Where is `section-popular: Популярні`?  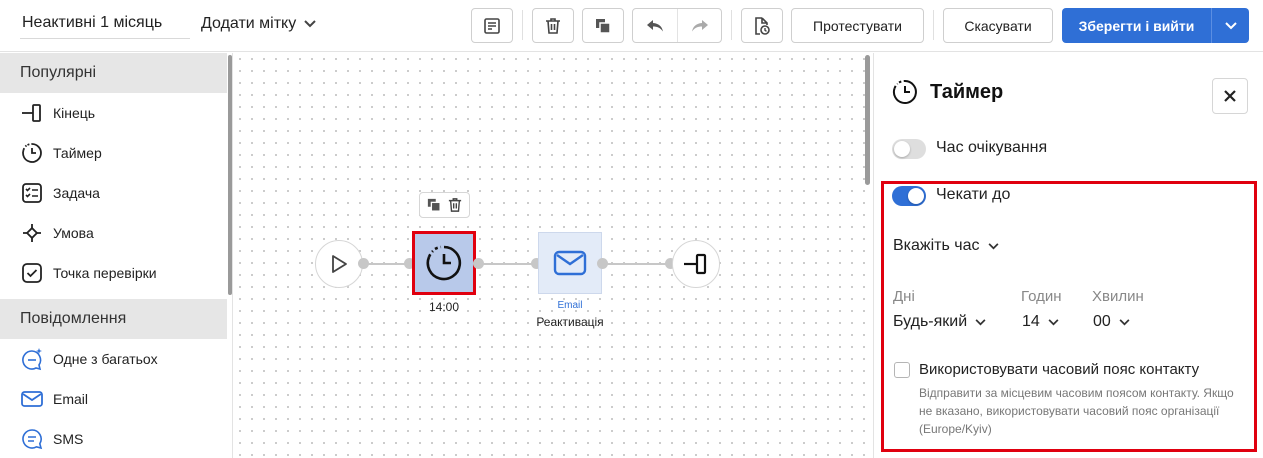 section-popular: Популярні is located at coordinates (113, 73).